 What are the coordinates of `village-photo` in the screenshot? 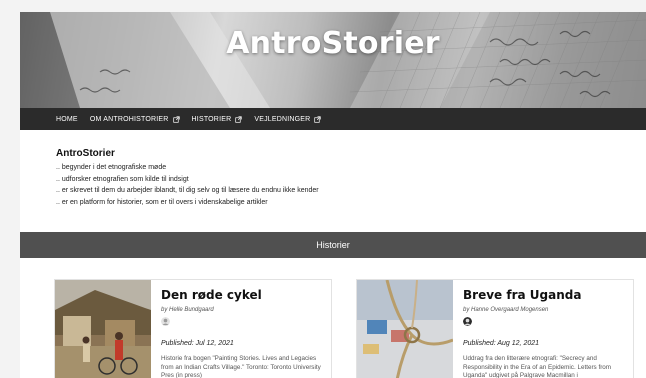 It's located at (103, 329).